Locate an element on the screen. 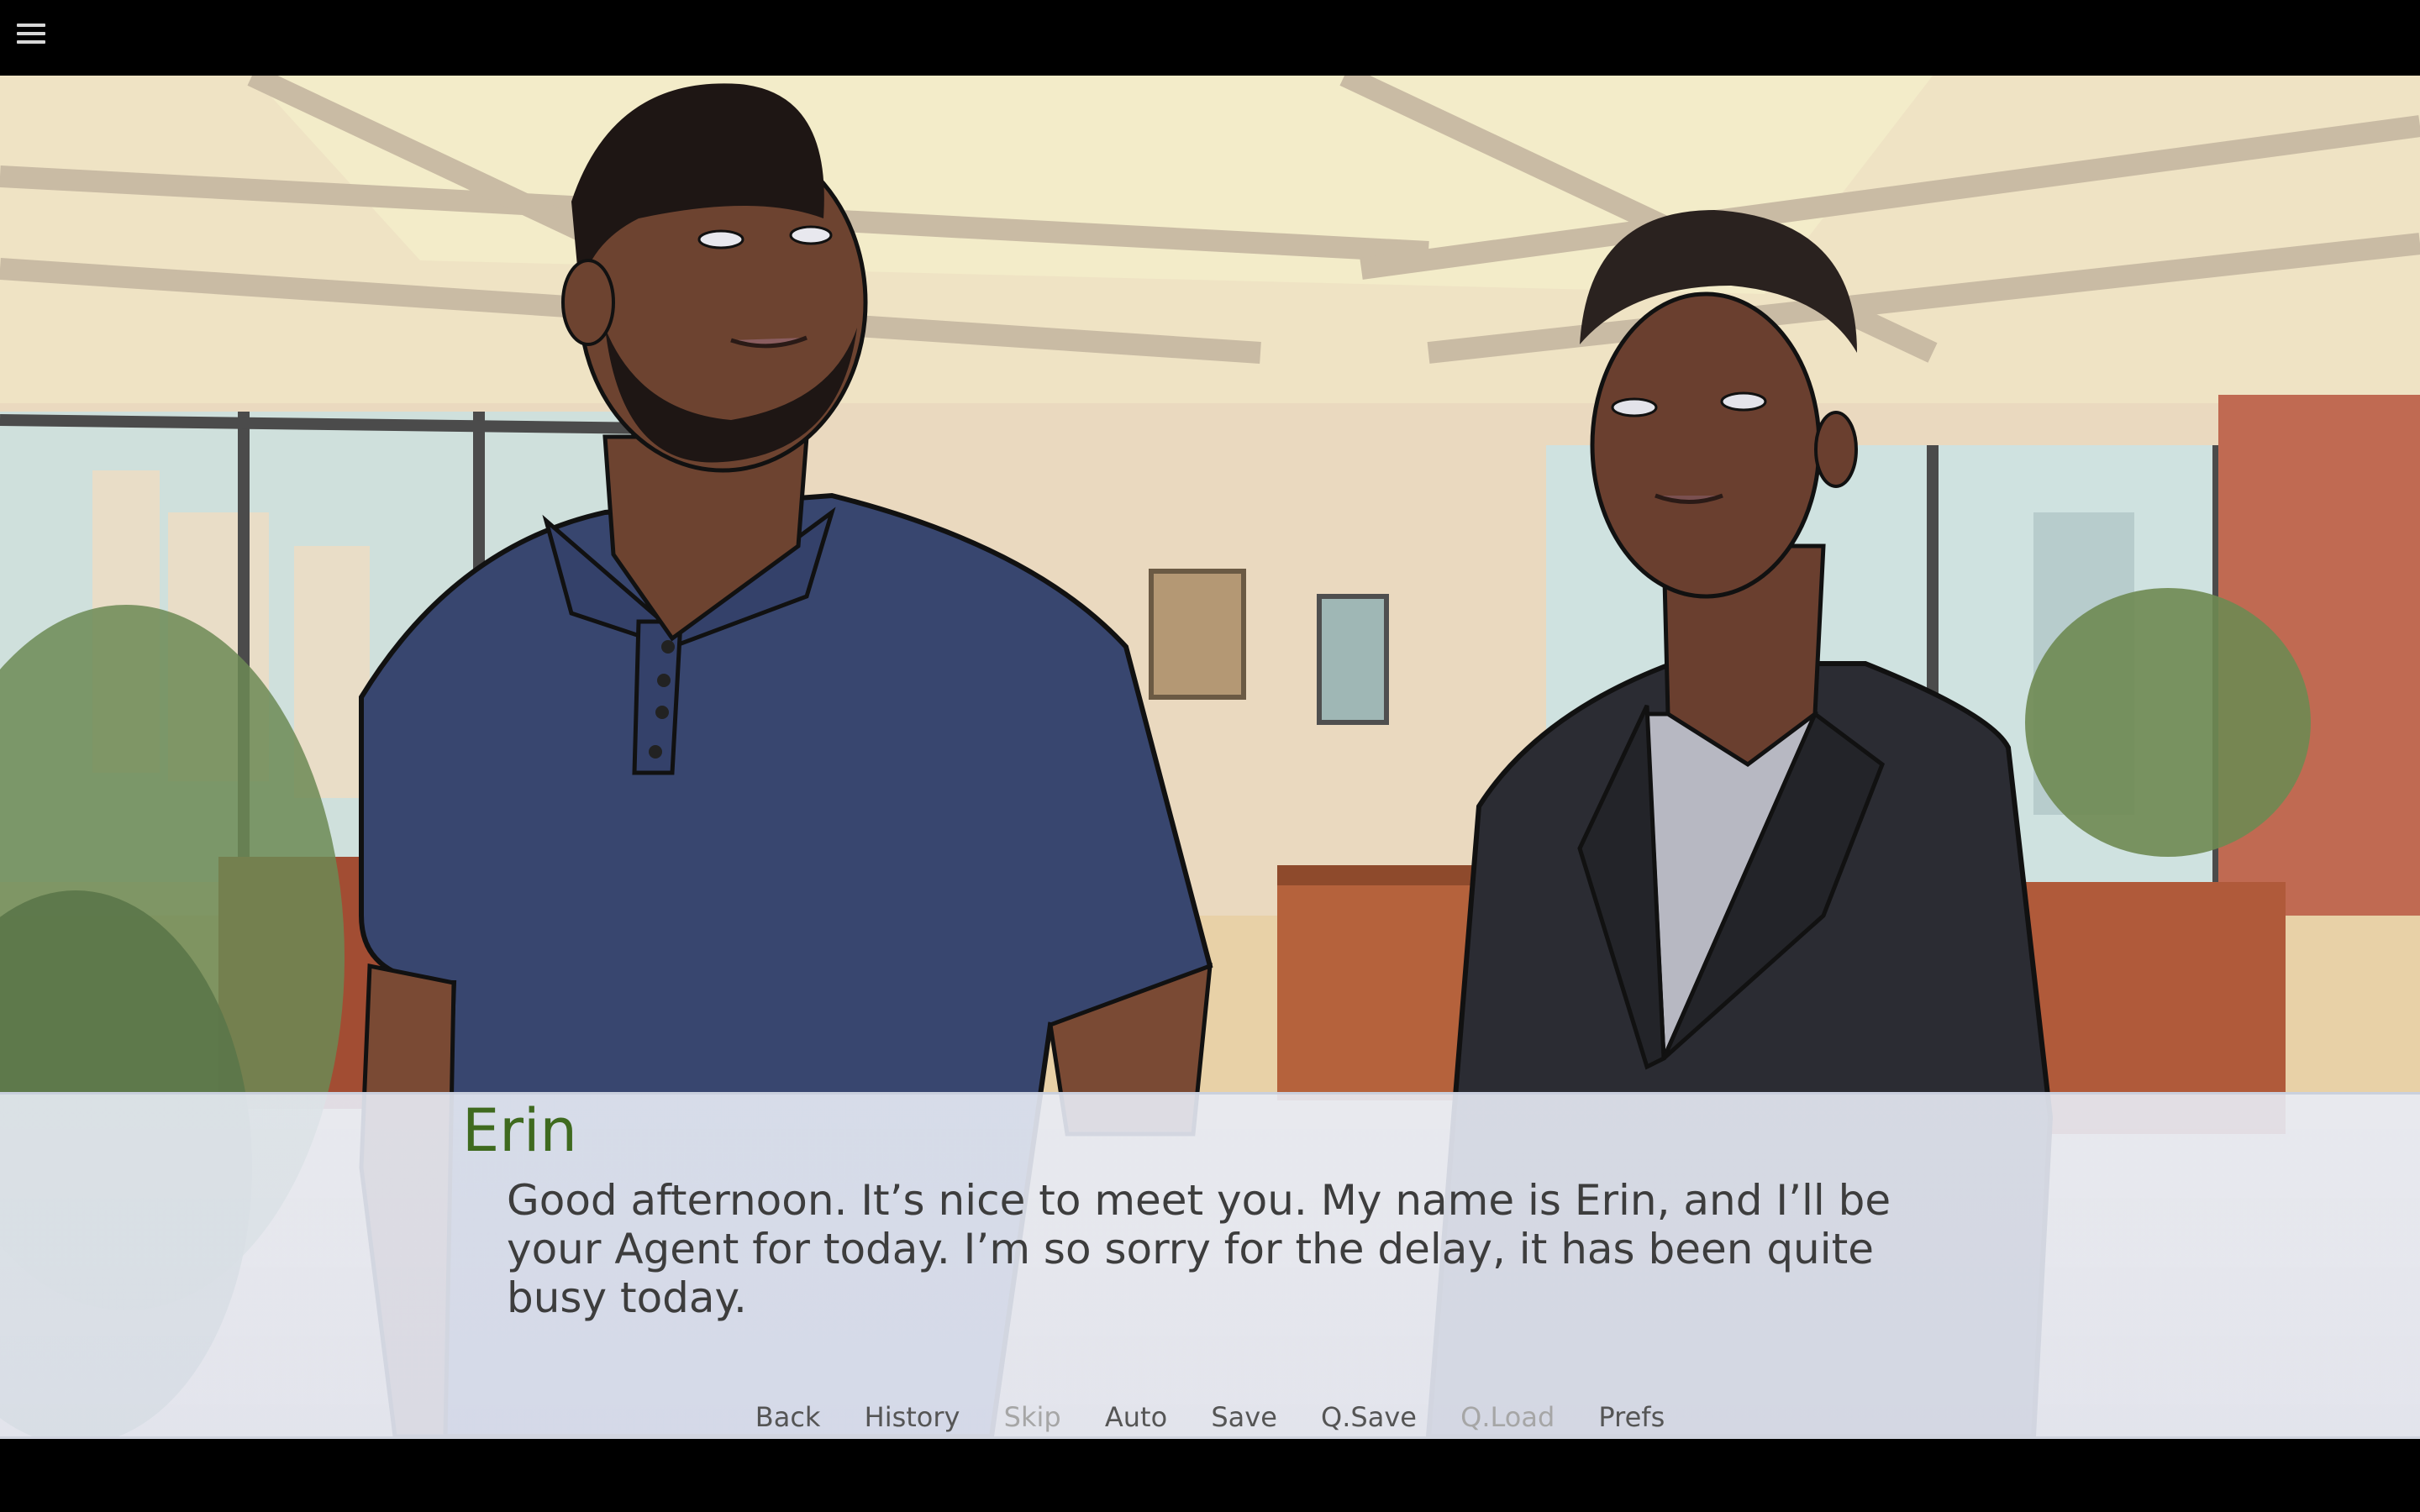 The height and width of the screenshot is (1512, 2420). save-button: Save is located at coordinates (1244, 1417).